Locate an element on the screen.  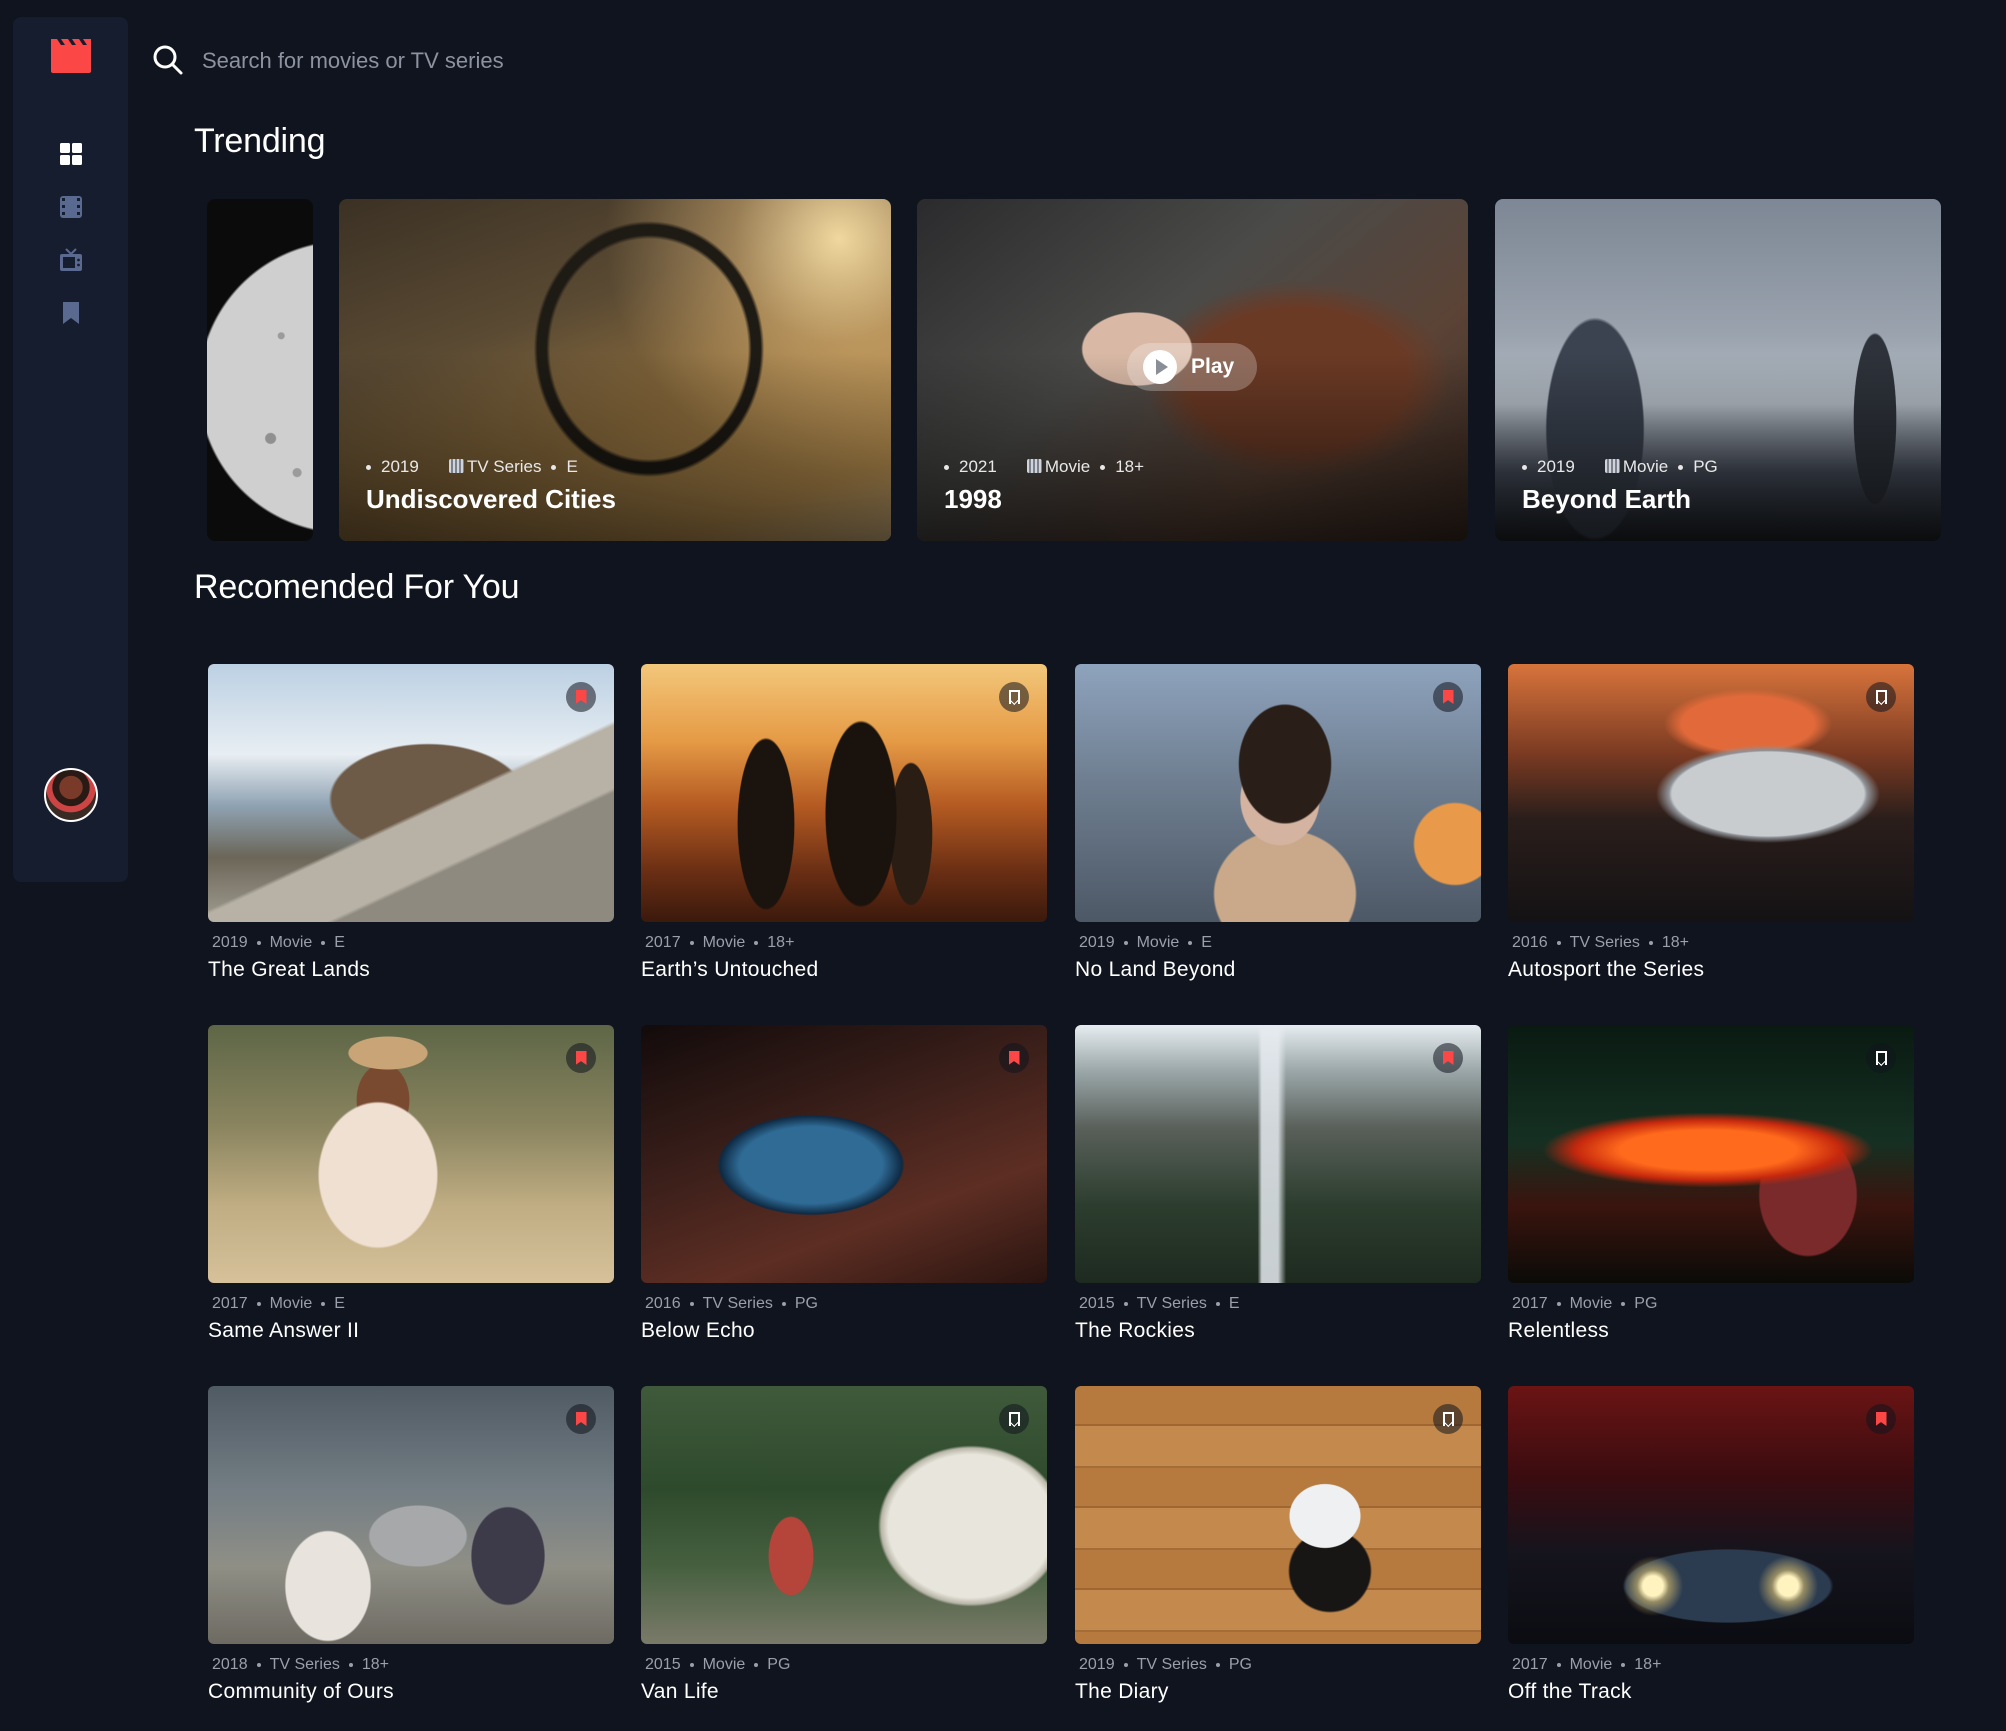
media-card: 2017 Movie PG Relentless is located at coordinates (1711, 1184).